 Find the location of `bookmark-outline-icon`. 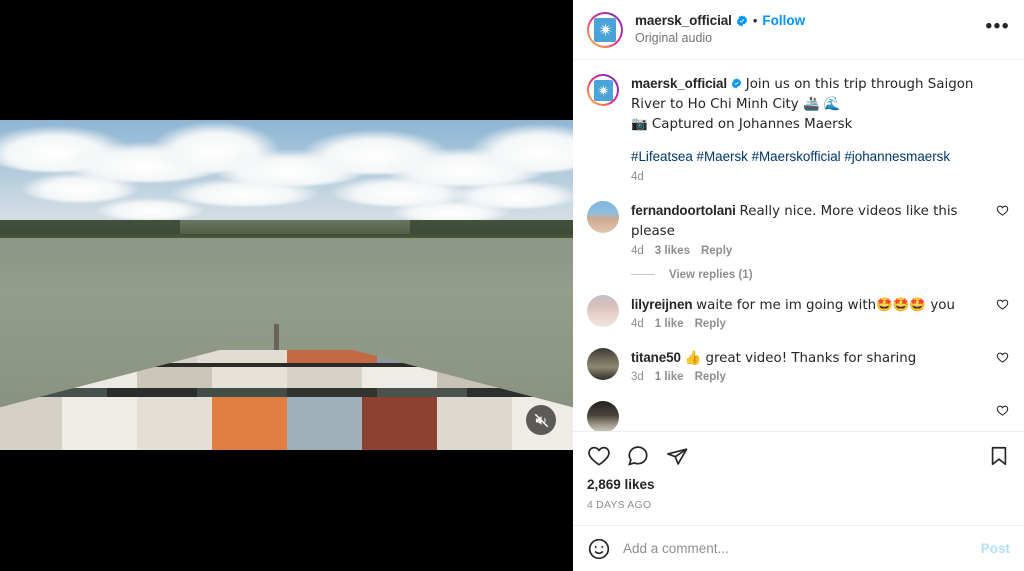

bookmark-outline-icon is located at coordinates (999, 456).